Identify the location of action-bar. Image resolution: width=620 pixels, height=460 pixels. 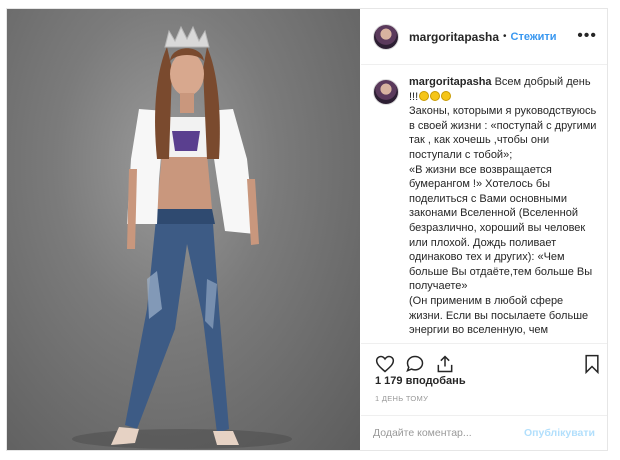
(484, 358).